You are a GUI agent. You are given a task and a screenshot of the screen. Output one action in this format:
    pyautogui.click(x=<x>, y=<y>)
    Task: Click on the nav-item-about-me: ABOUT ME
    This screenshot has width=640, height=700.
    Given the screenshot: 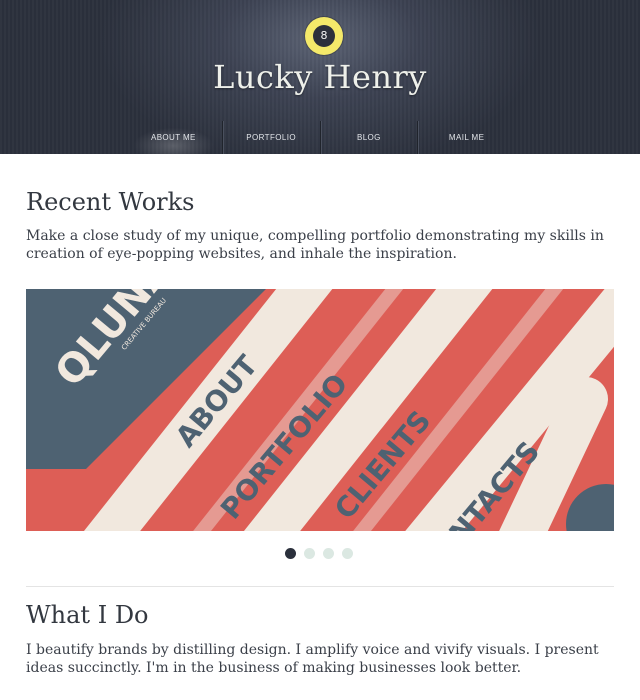 What is the action you would take?
    pyautogui.click(x=174, y=137)
    